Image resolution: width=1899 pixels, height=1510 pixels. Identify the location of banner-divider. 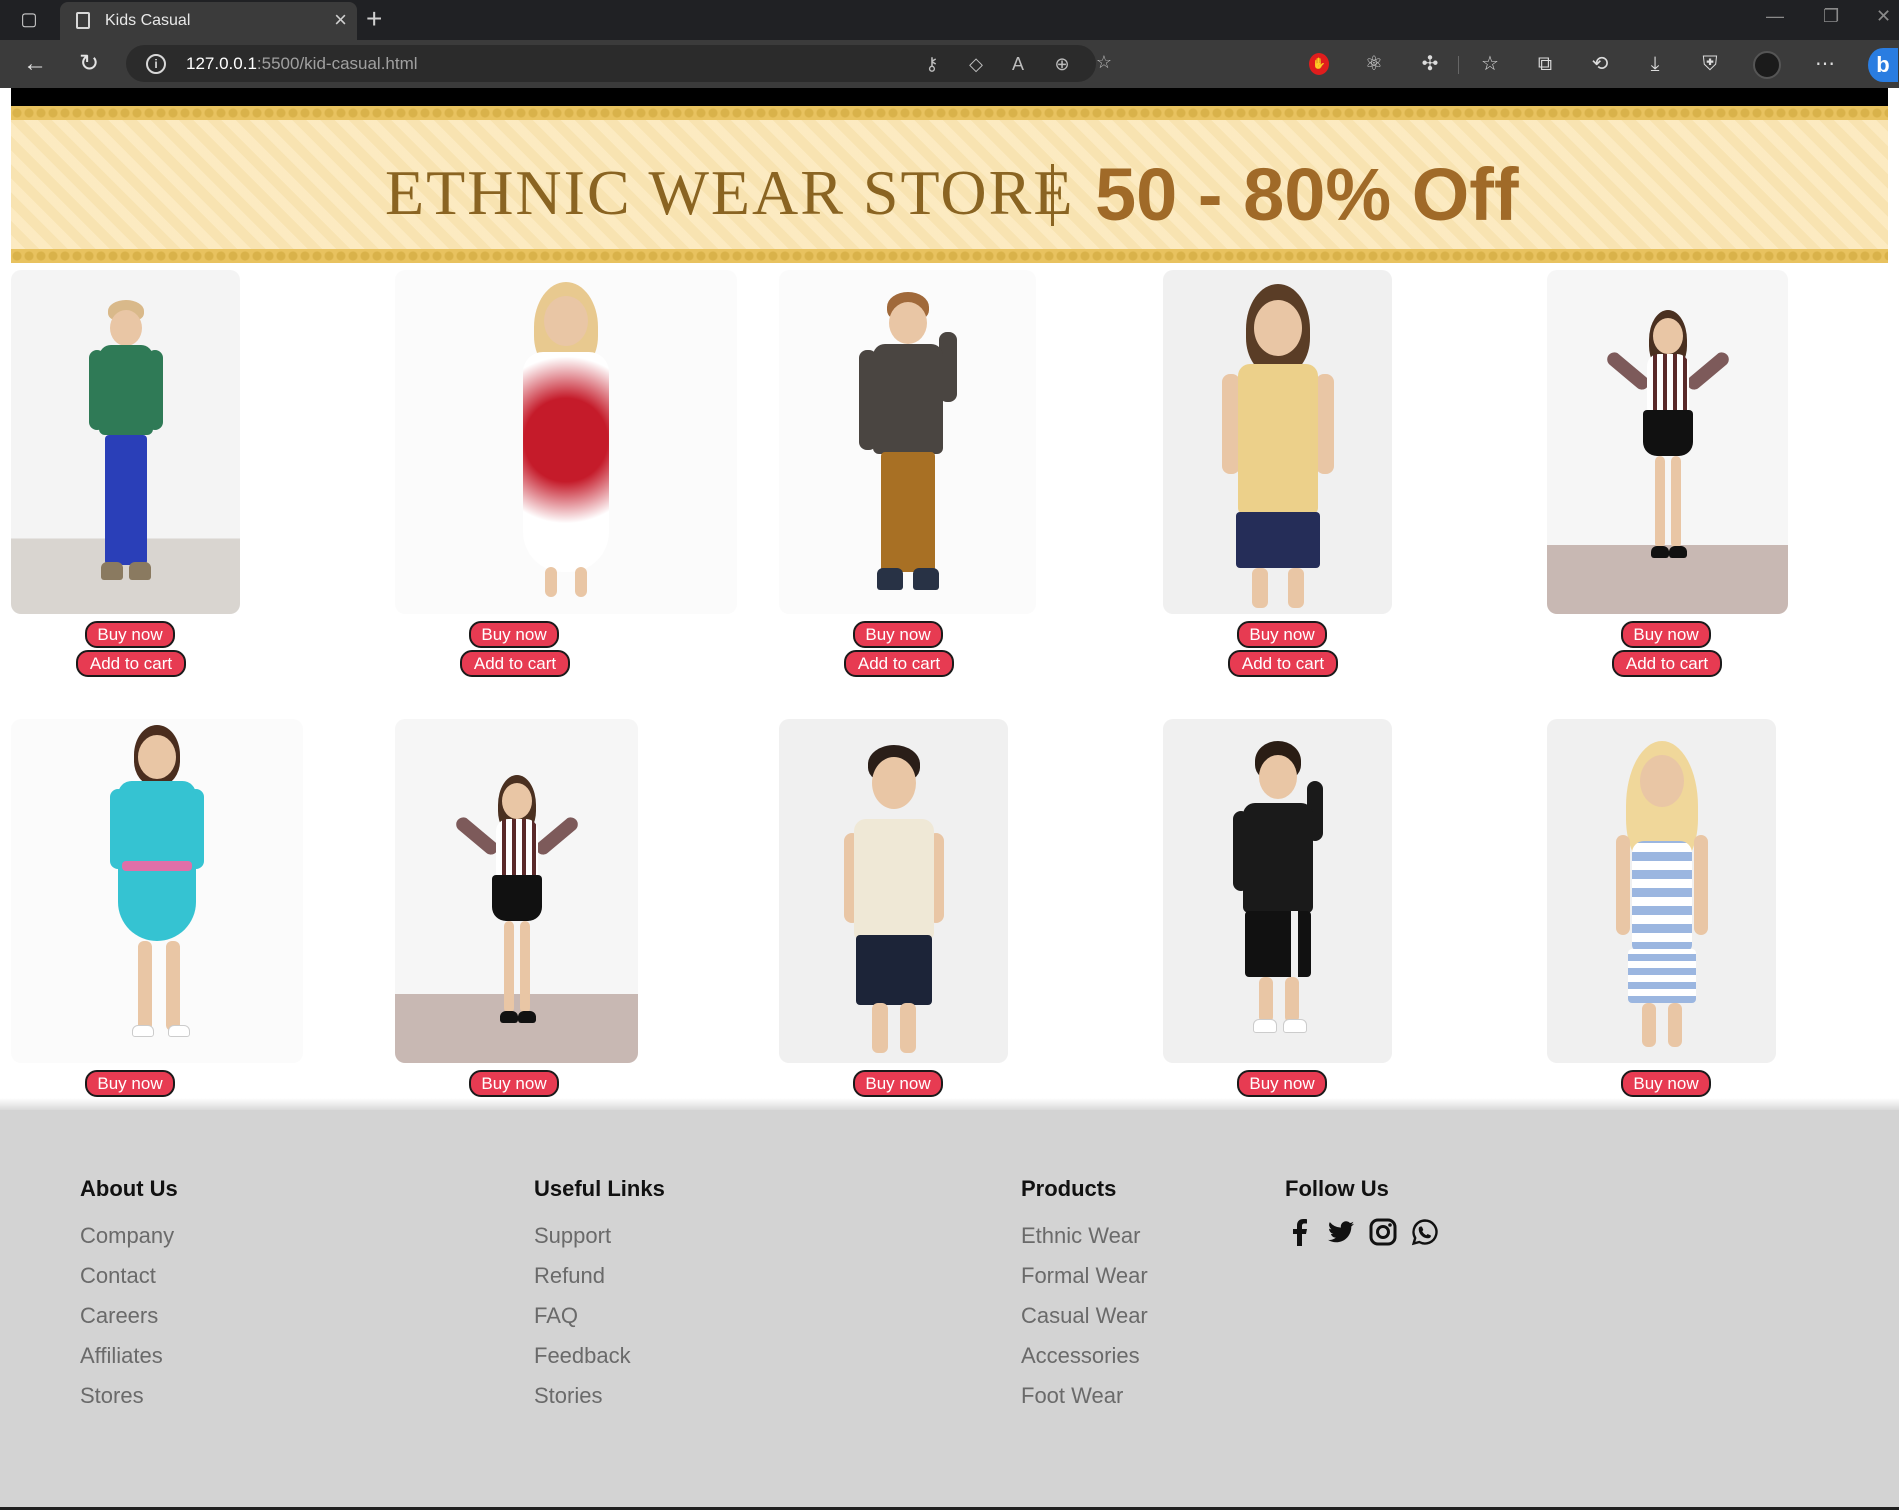
(1052, 195).